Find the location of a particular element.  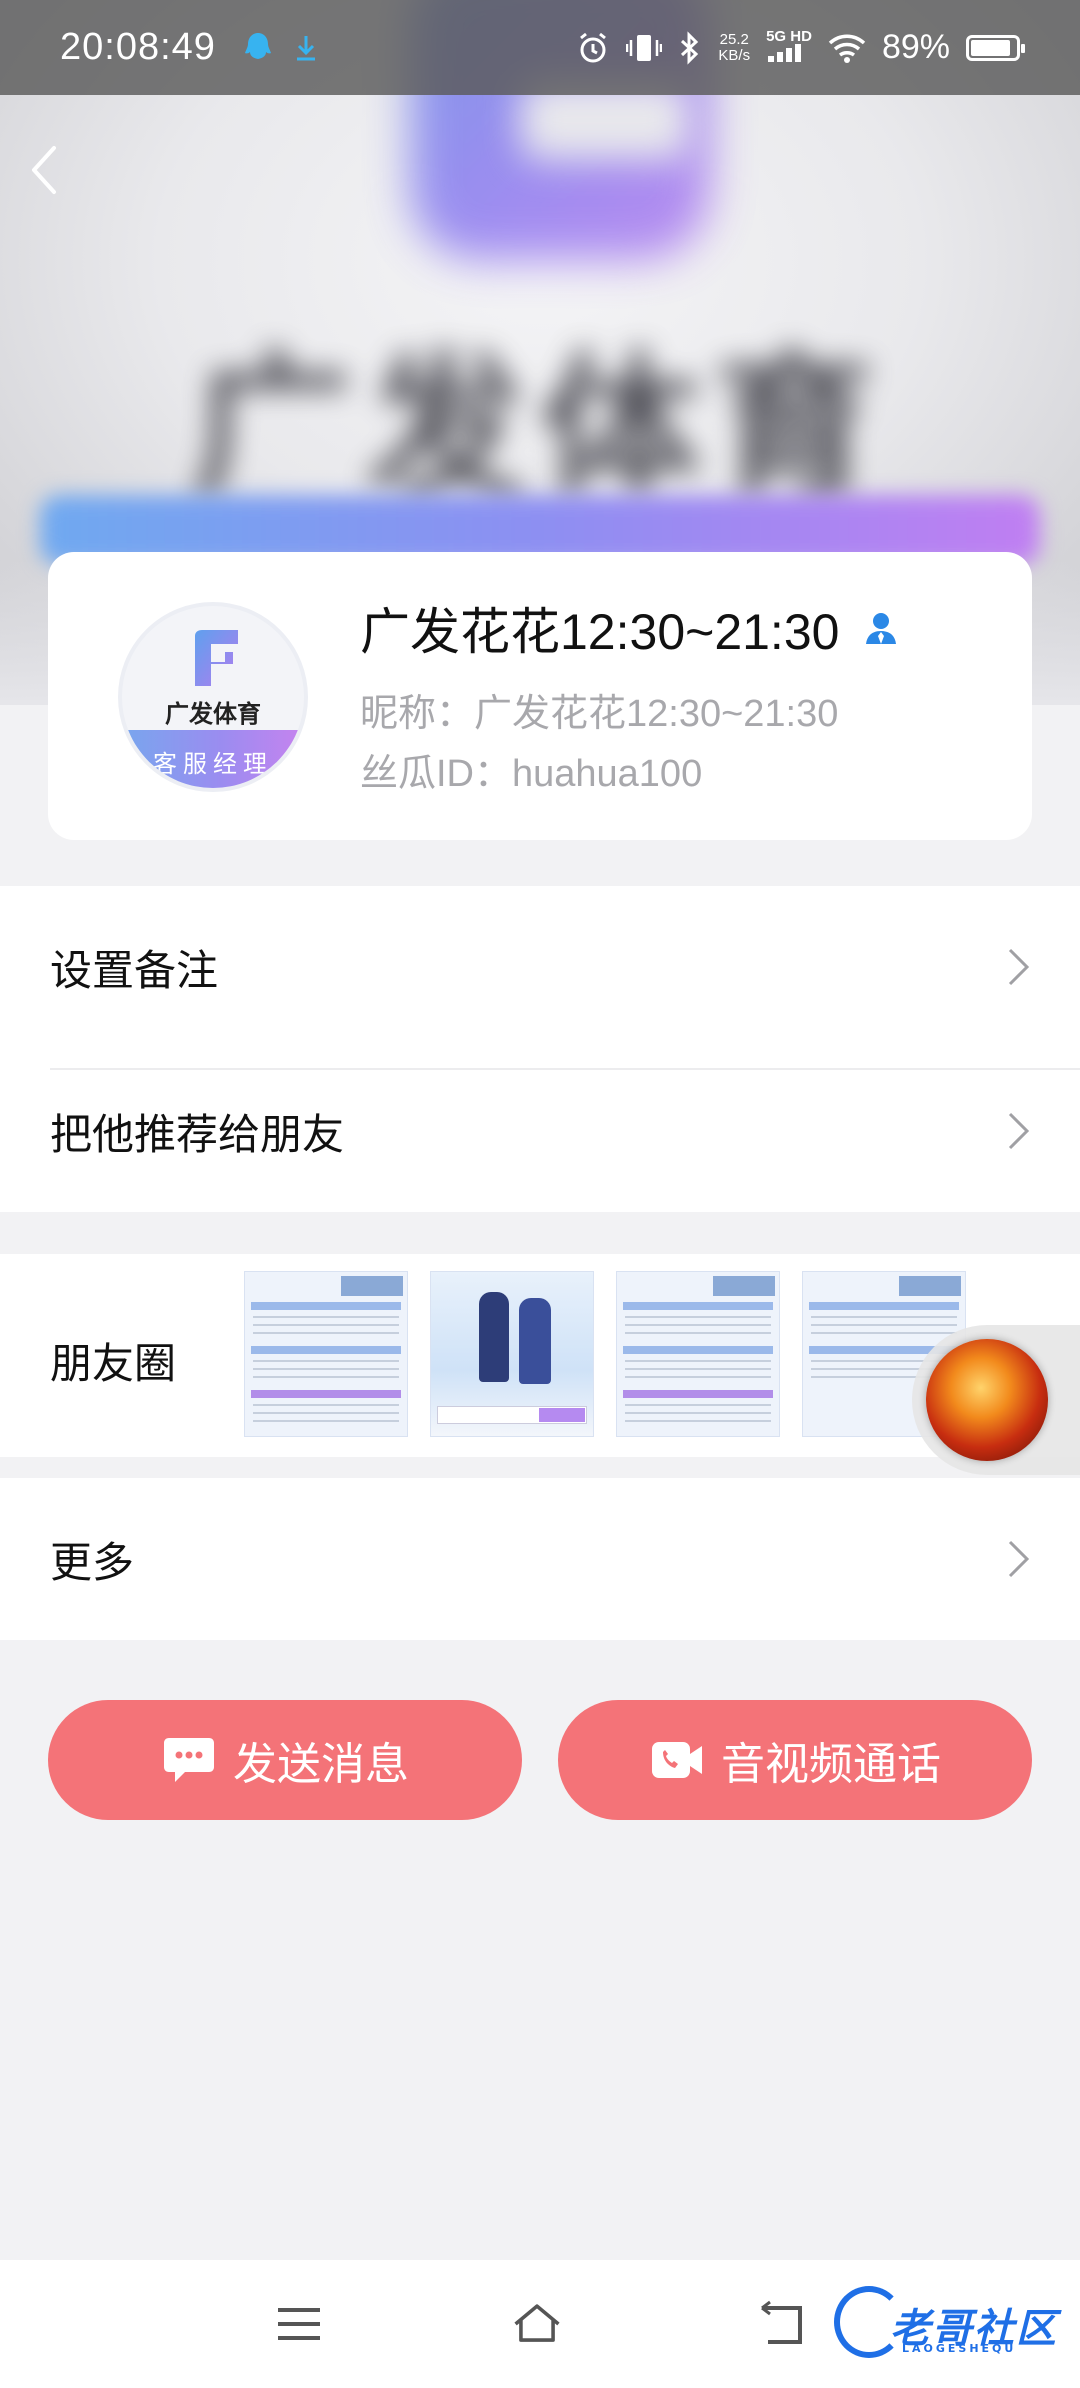

dragon-orb-icon is located at coordinates (987, 1400).